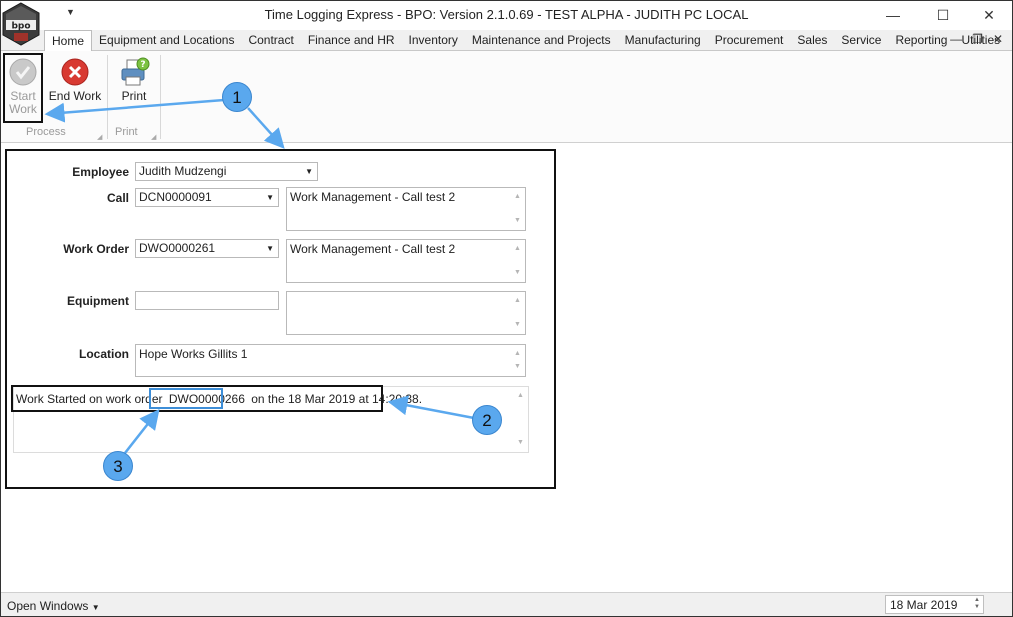 The height and width of the screenshot is (617, 1013). Describe the element at coordinates (924, 605) in the screenshot. I see `date-value: 18 Mar 2019` at that location.